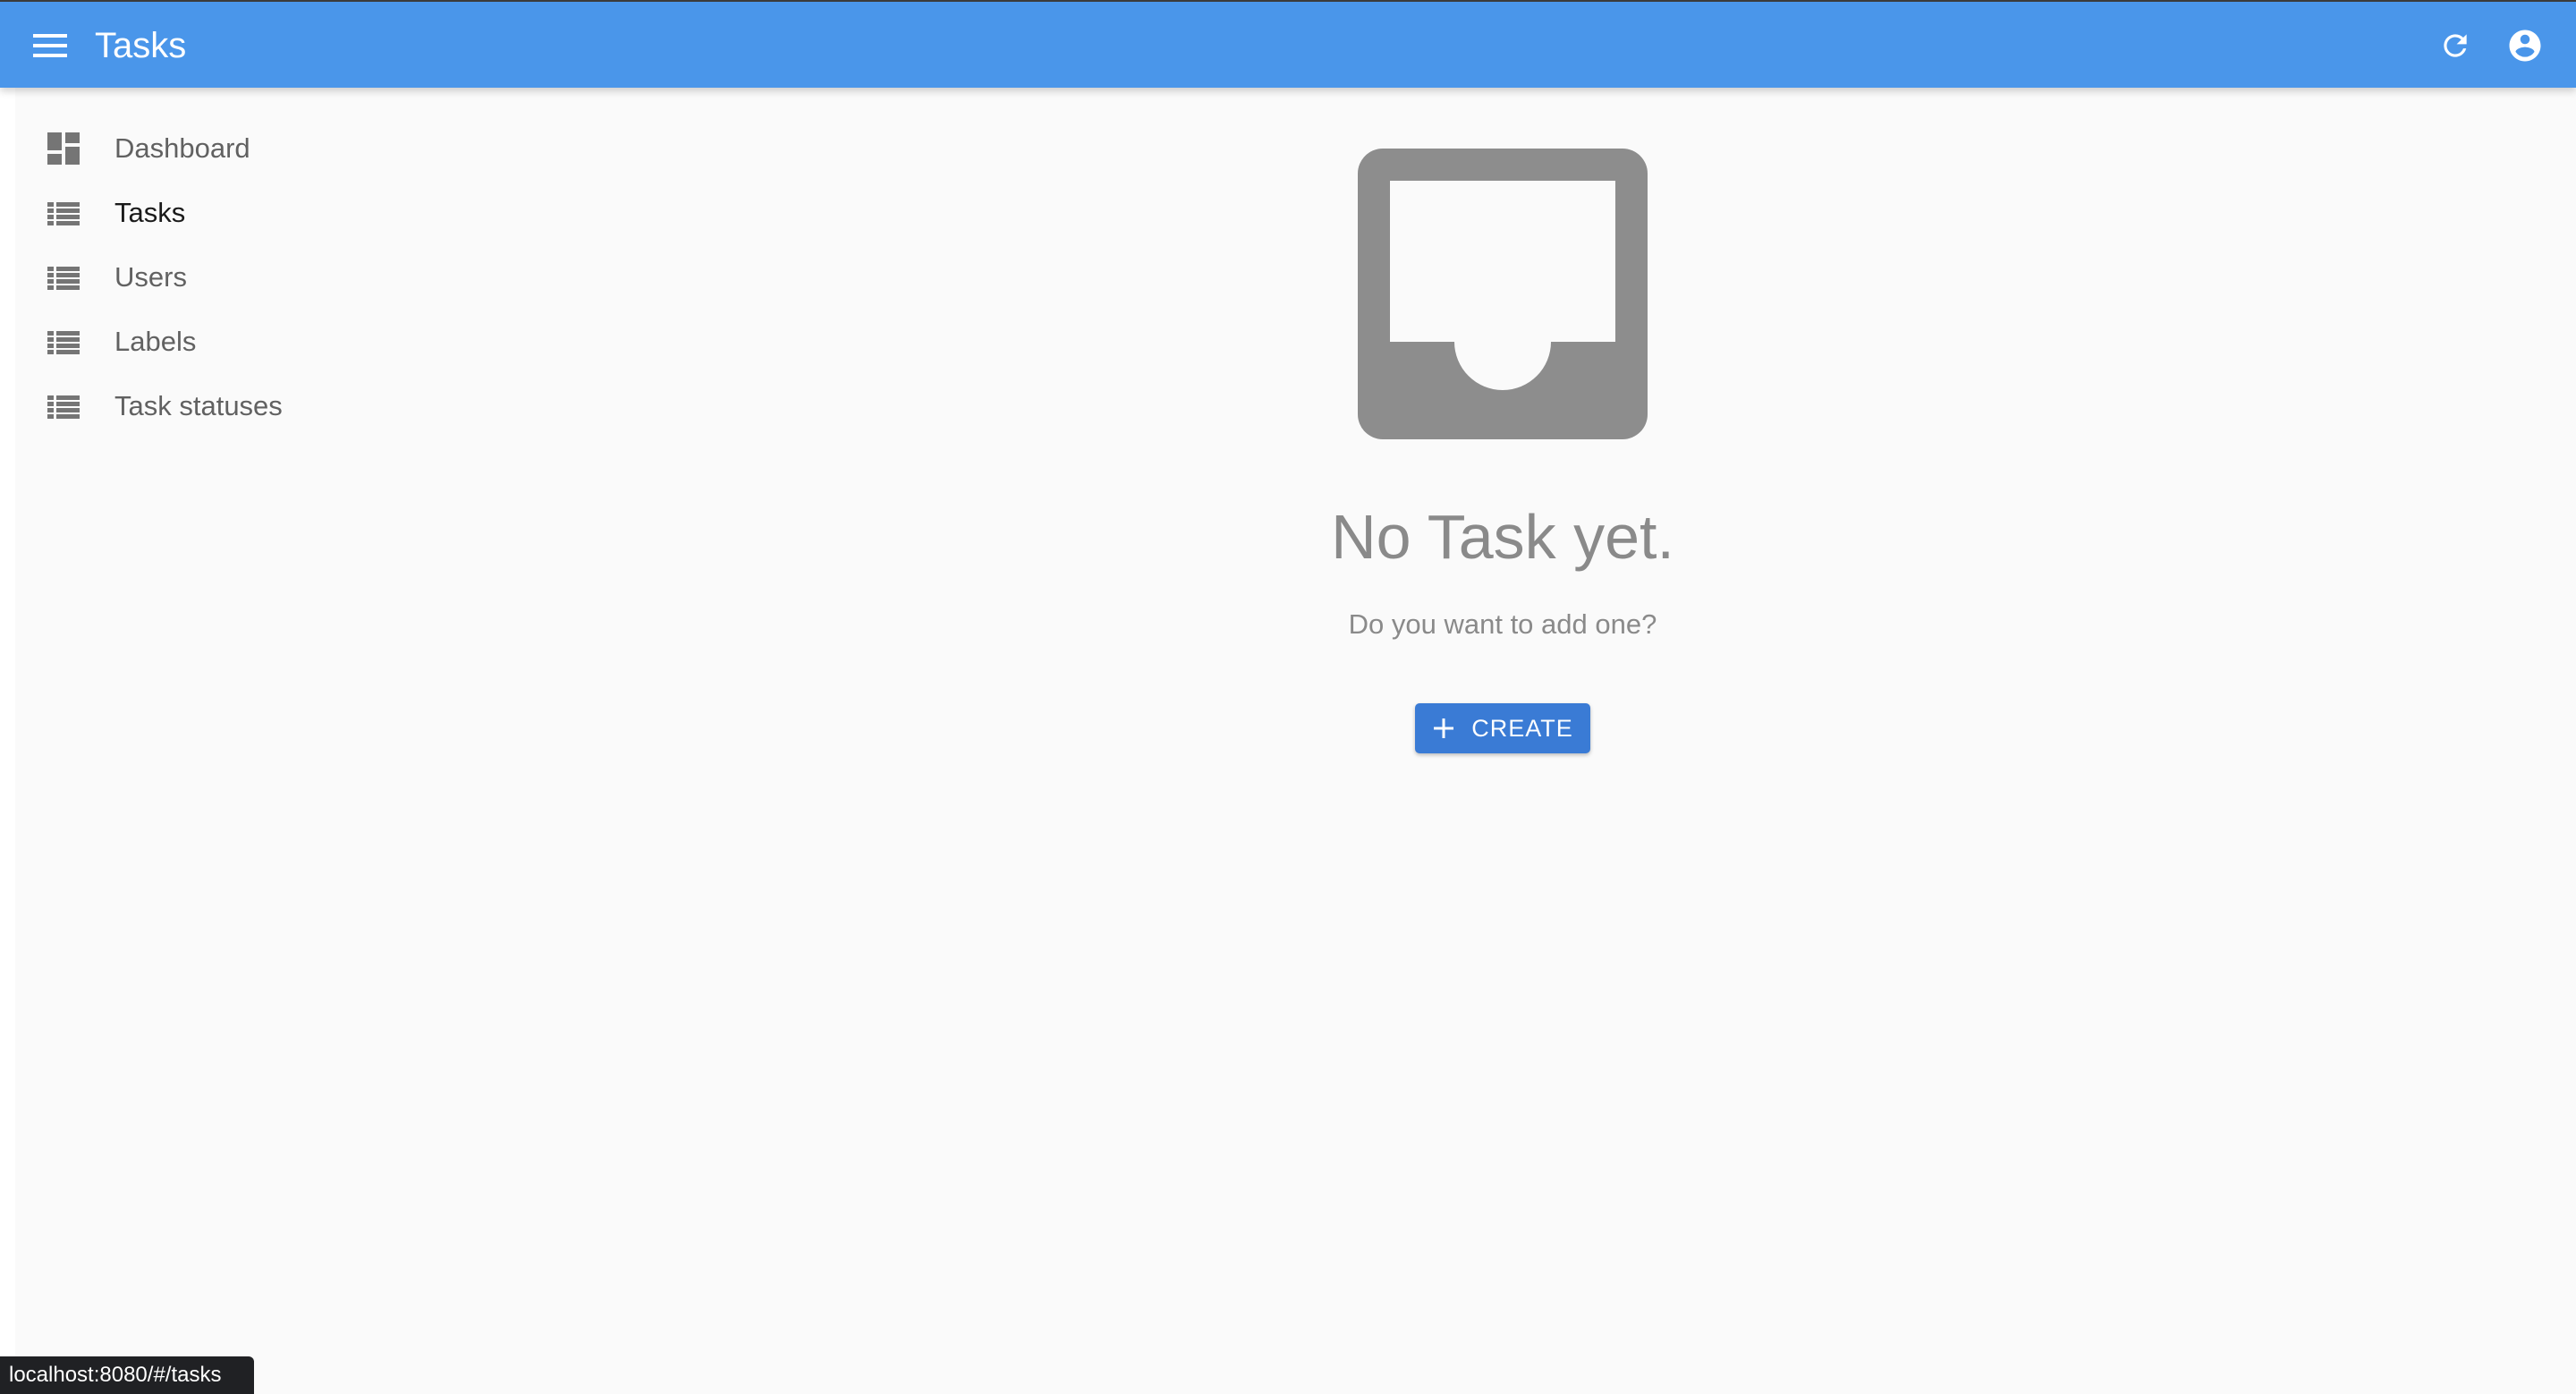 The image size is (2576, 1394). I want to click on account-button, so click(2525, 45).